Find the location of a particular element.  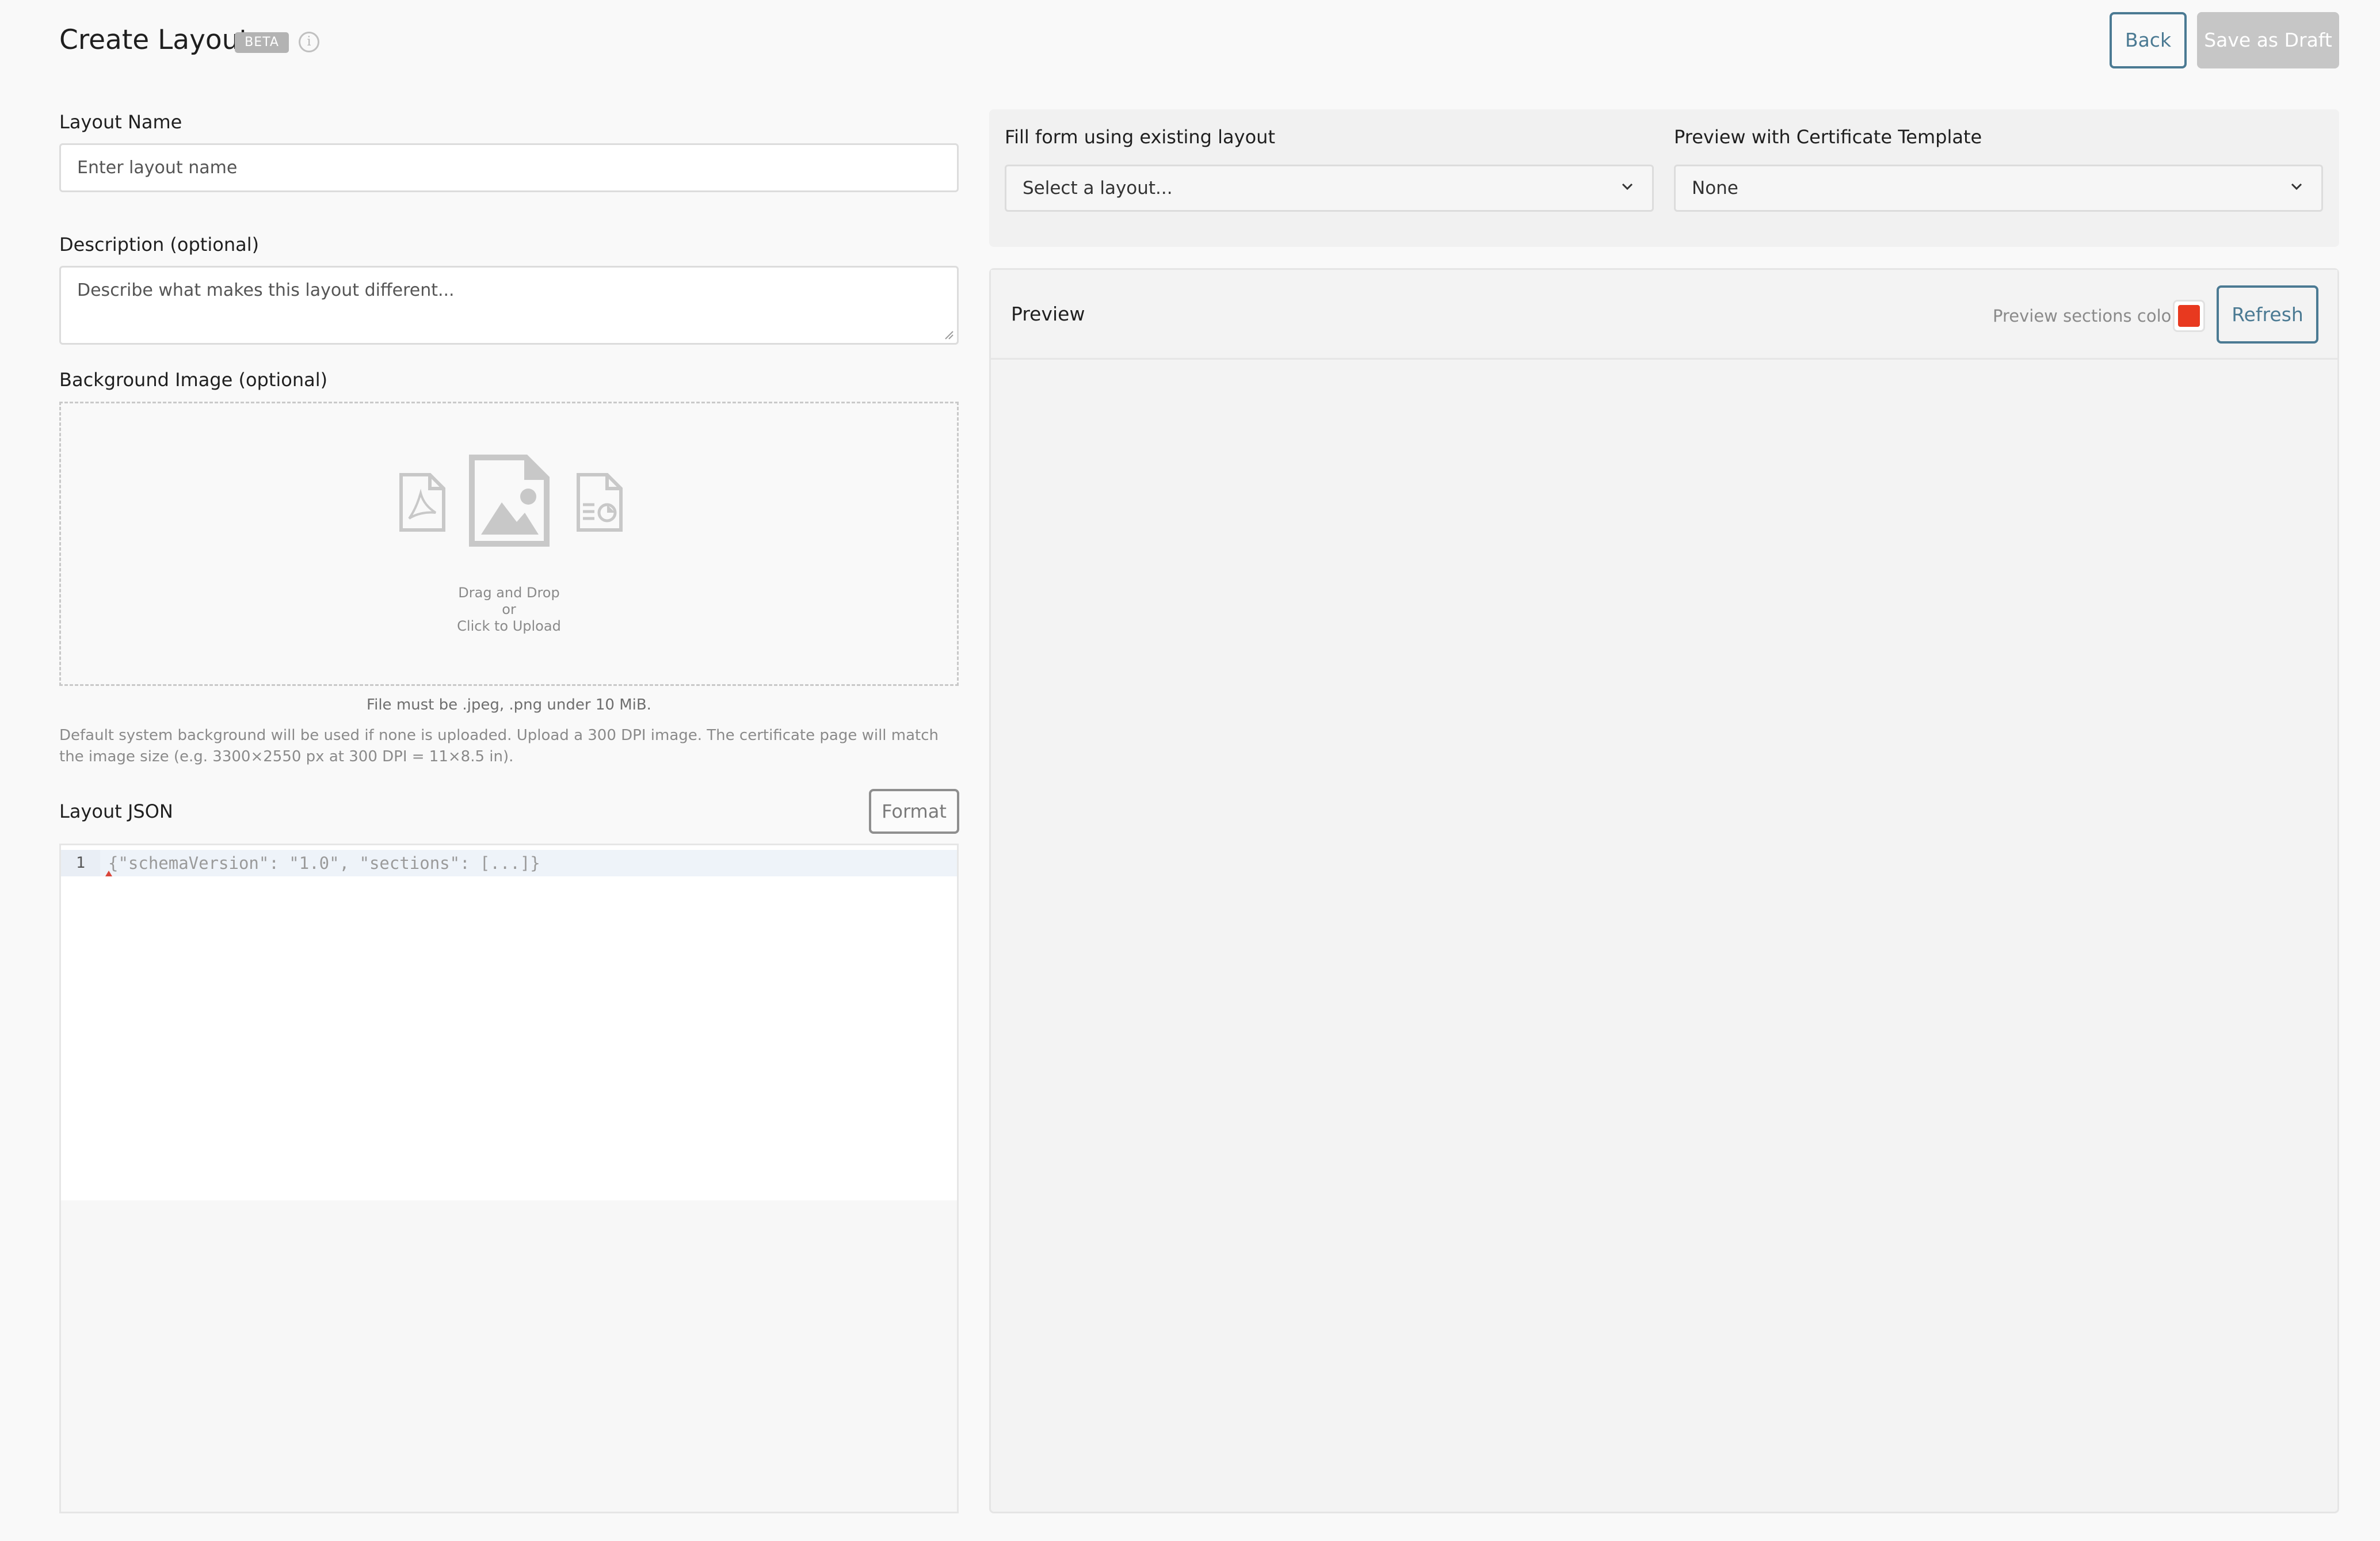

layout-name-input: Enter layout name is located at coordinates (509, 167).